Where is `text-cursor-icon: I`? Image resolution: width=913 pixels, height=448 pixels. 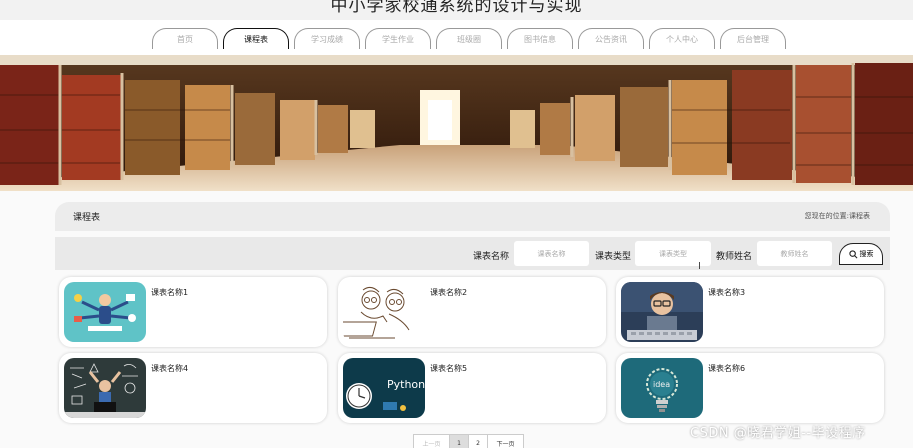 text-cursor-icon: I is located at coordinates (699, 266).